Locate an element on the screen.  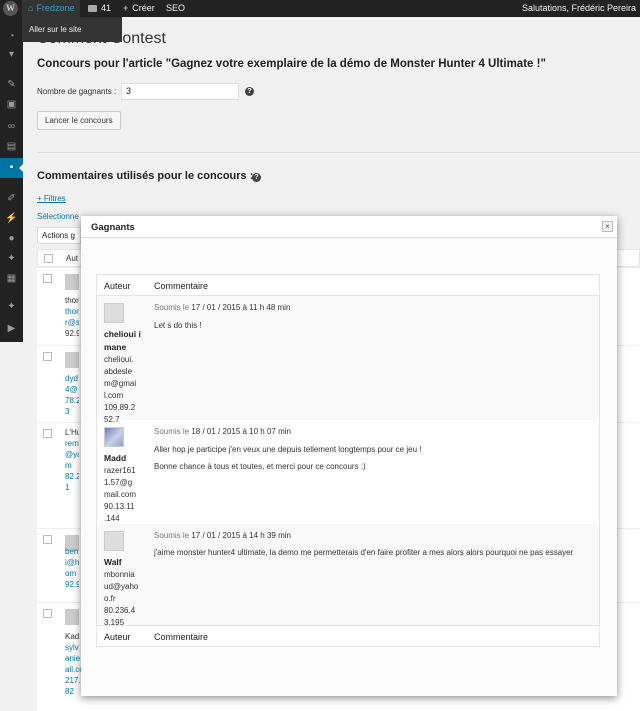
winner-comment: Let s do this ! is located at coordinates (178, 325).